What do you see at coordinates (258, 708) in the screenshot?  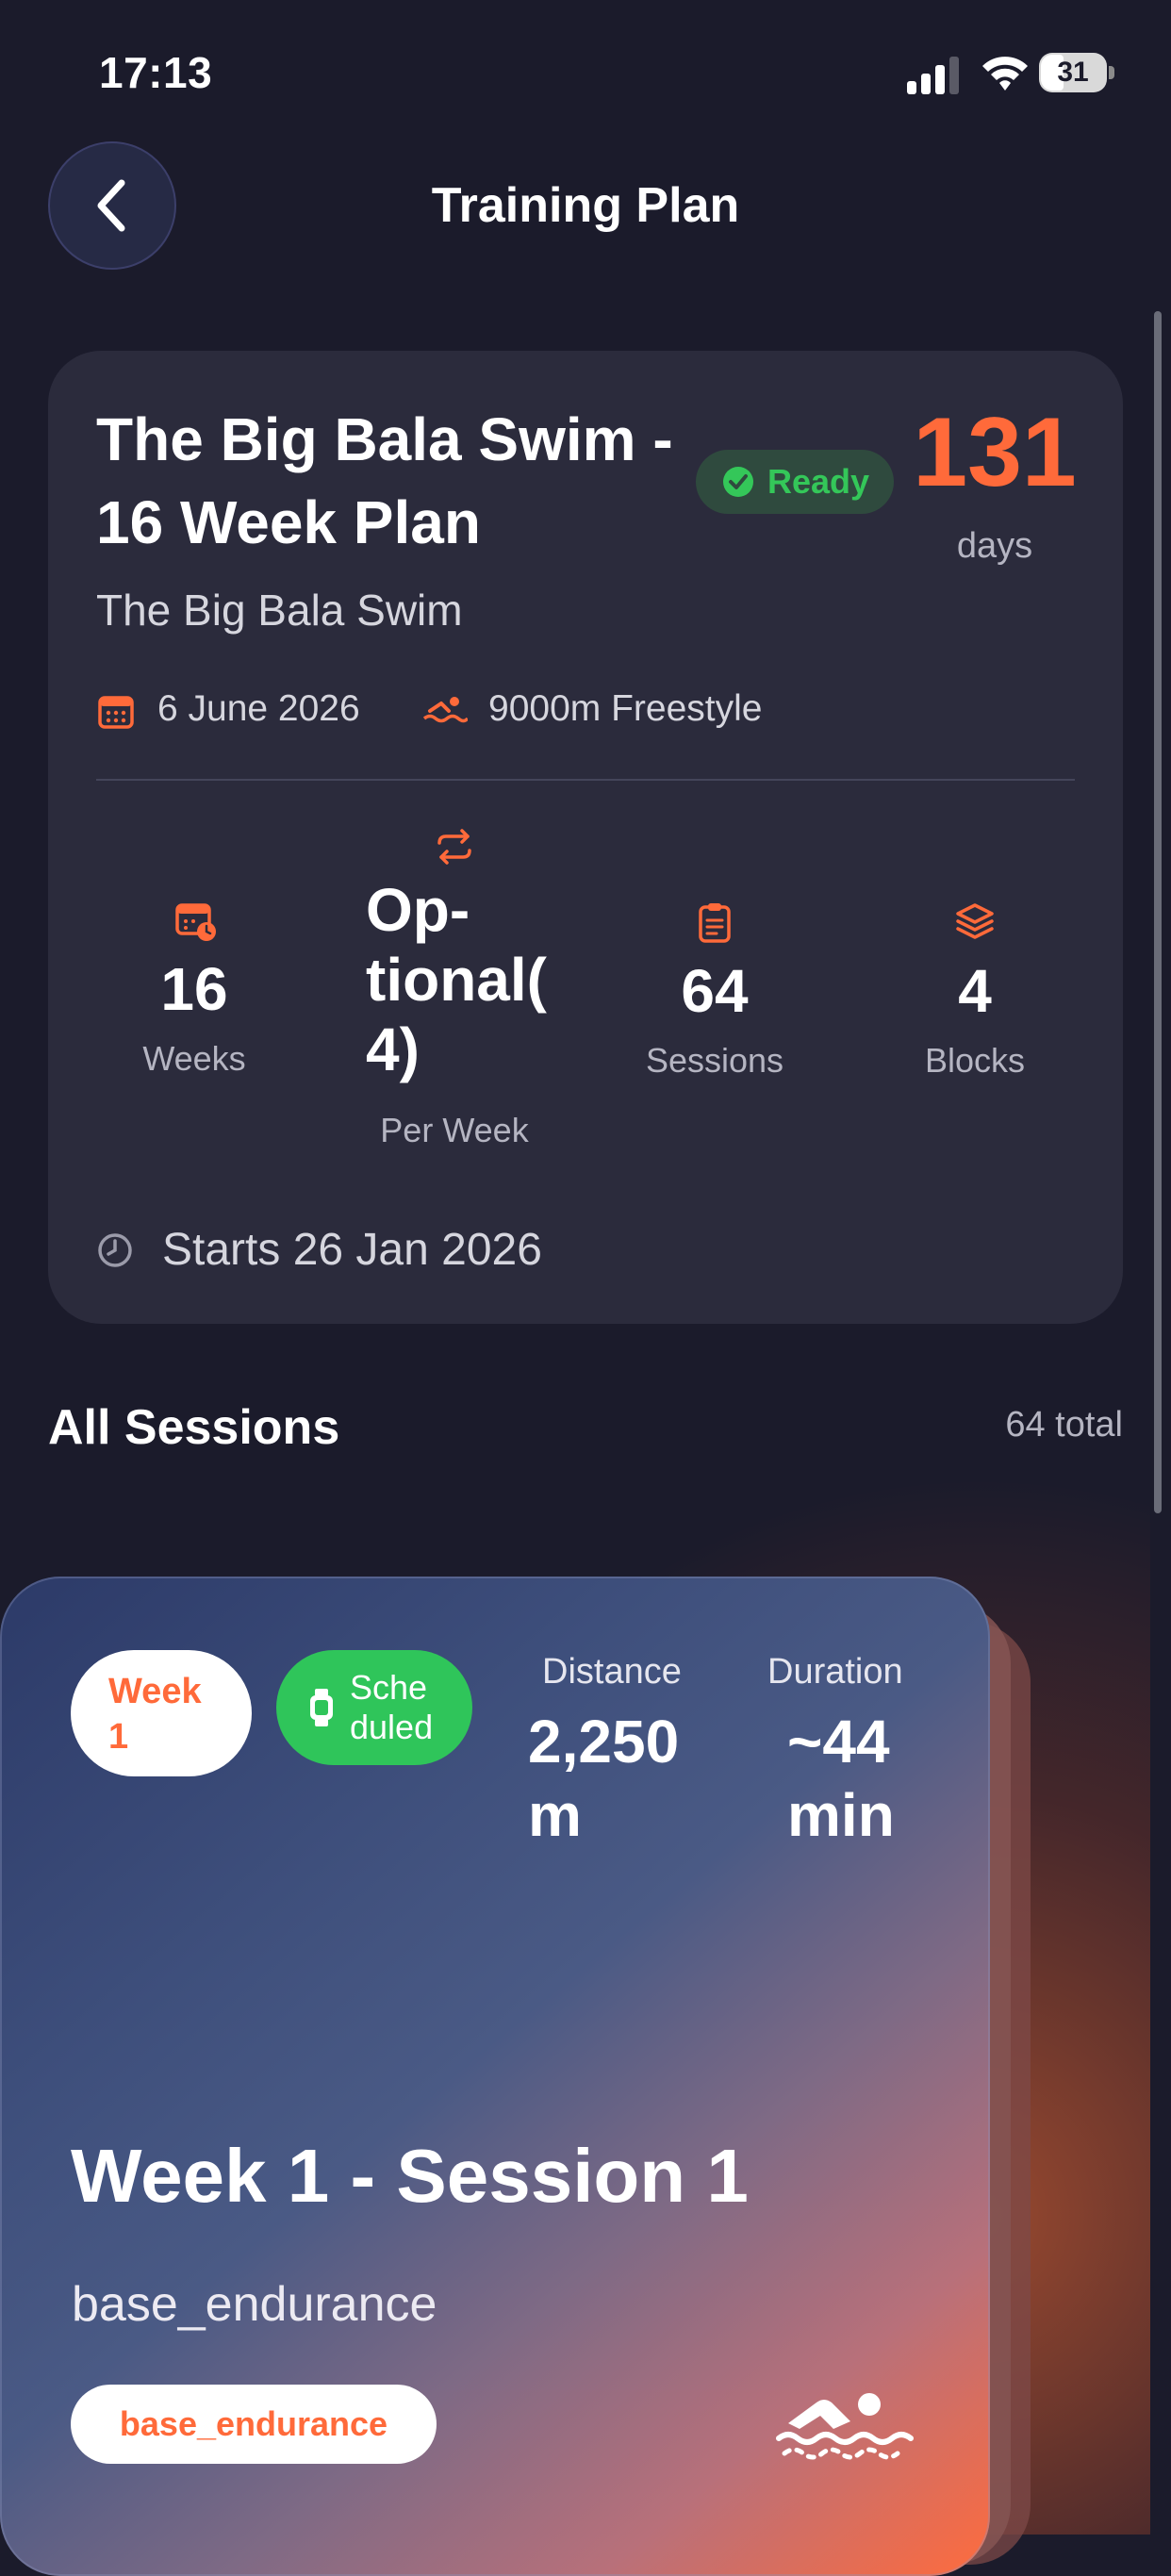 I see `event-date: 6 June 2026` at bounding box center [258, 708].